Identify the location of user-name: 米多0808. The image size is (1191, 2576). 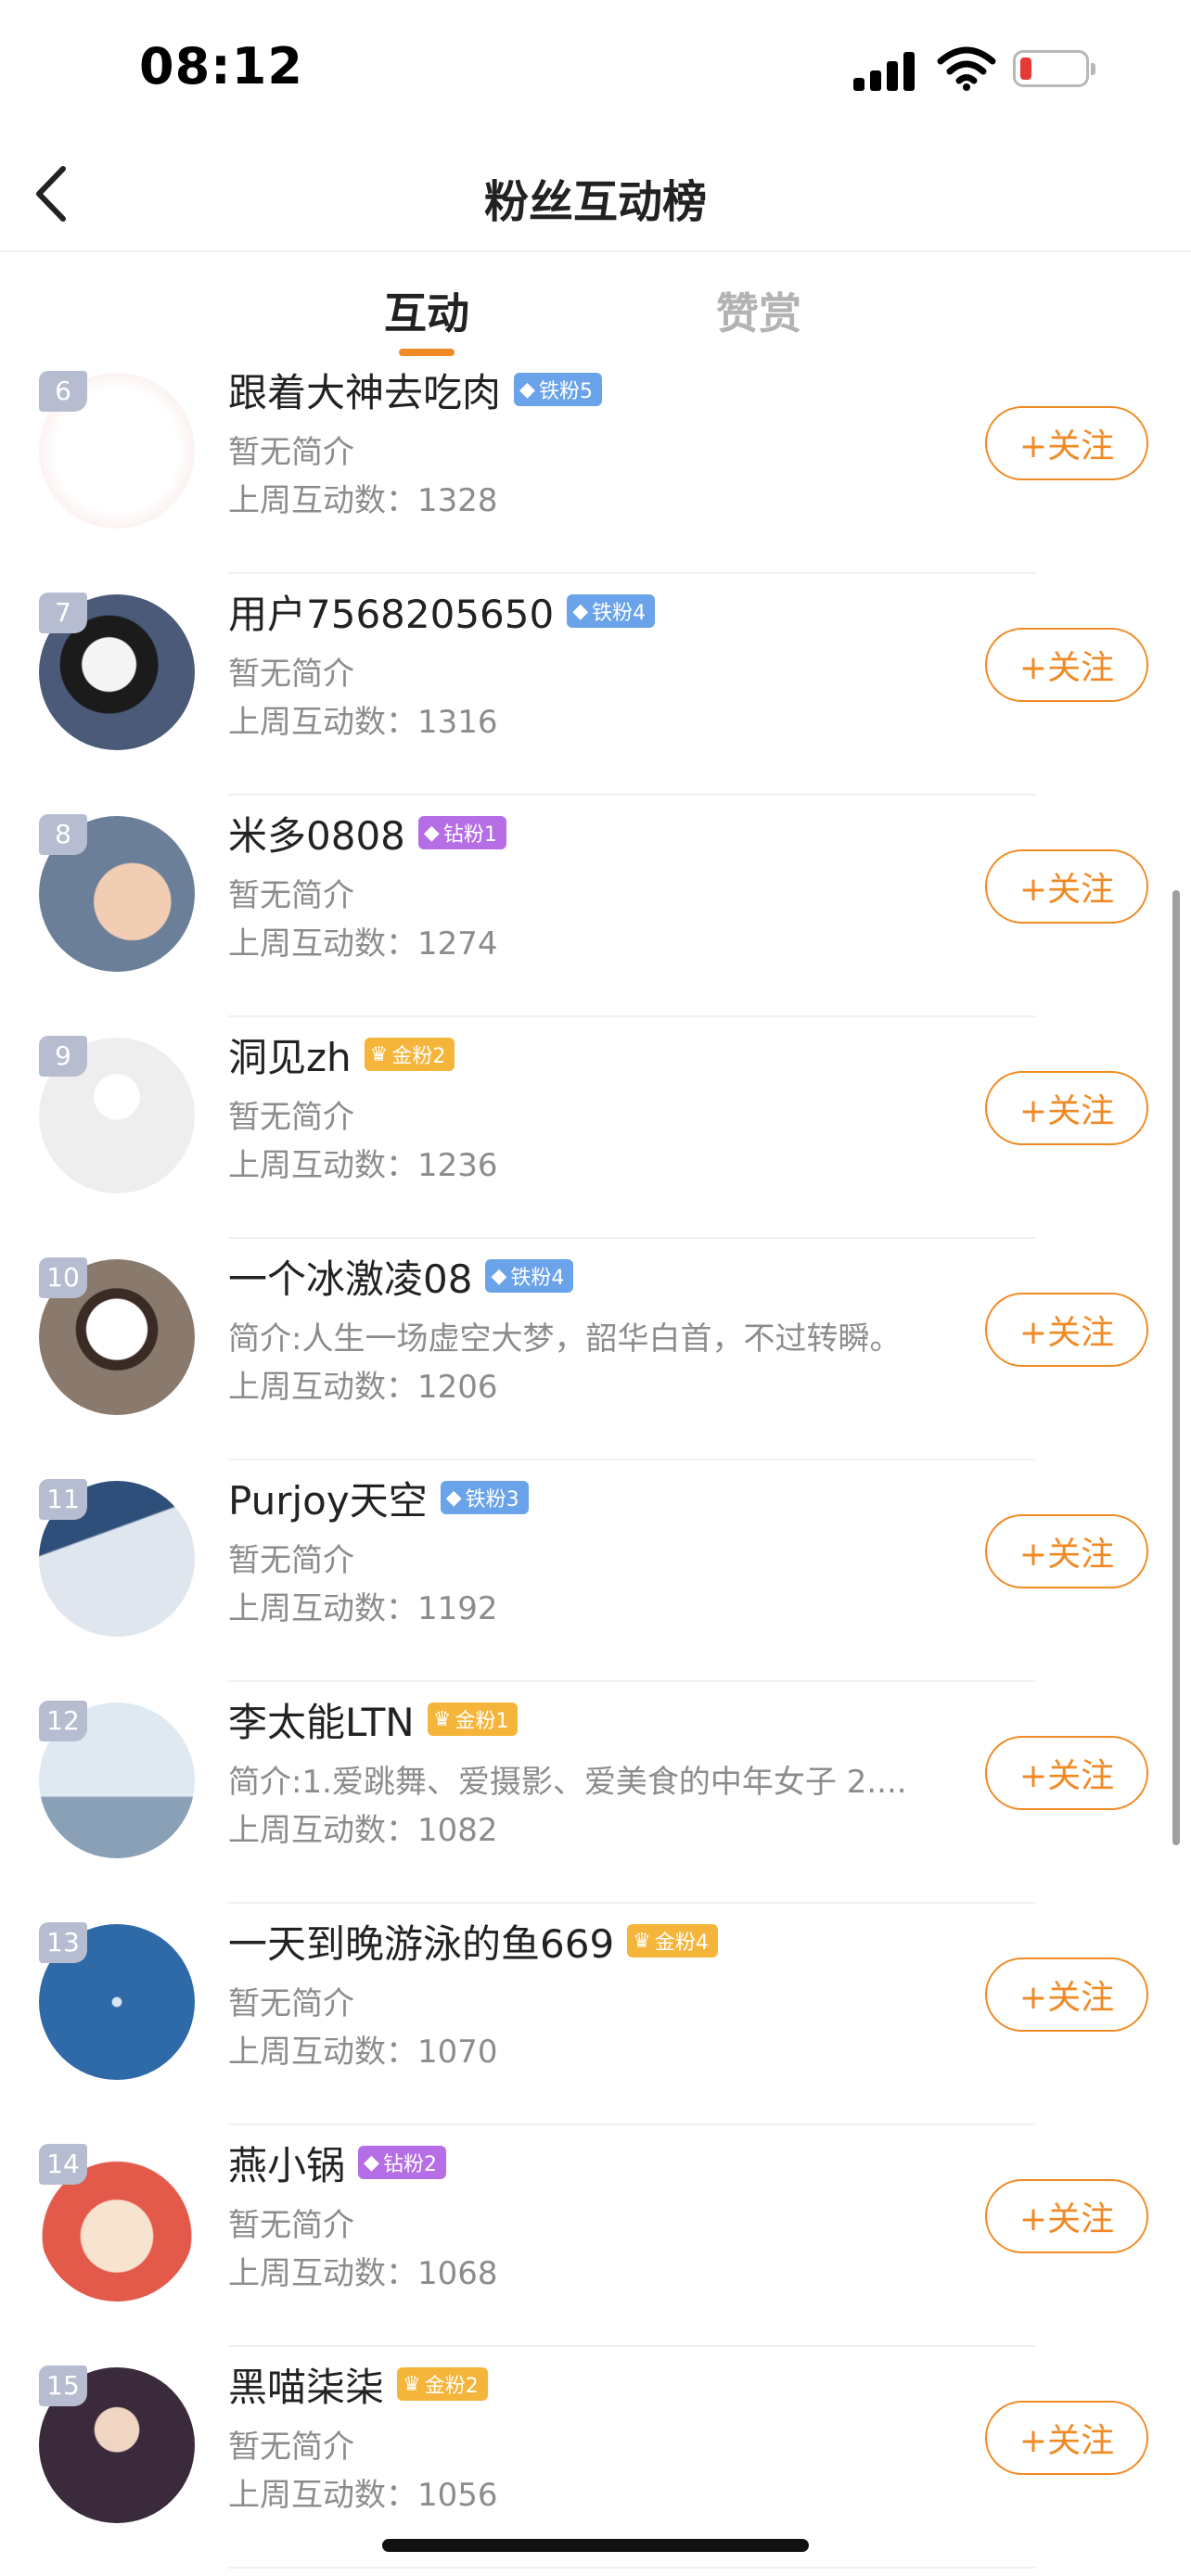
(316, 833).